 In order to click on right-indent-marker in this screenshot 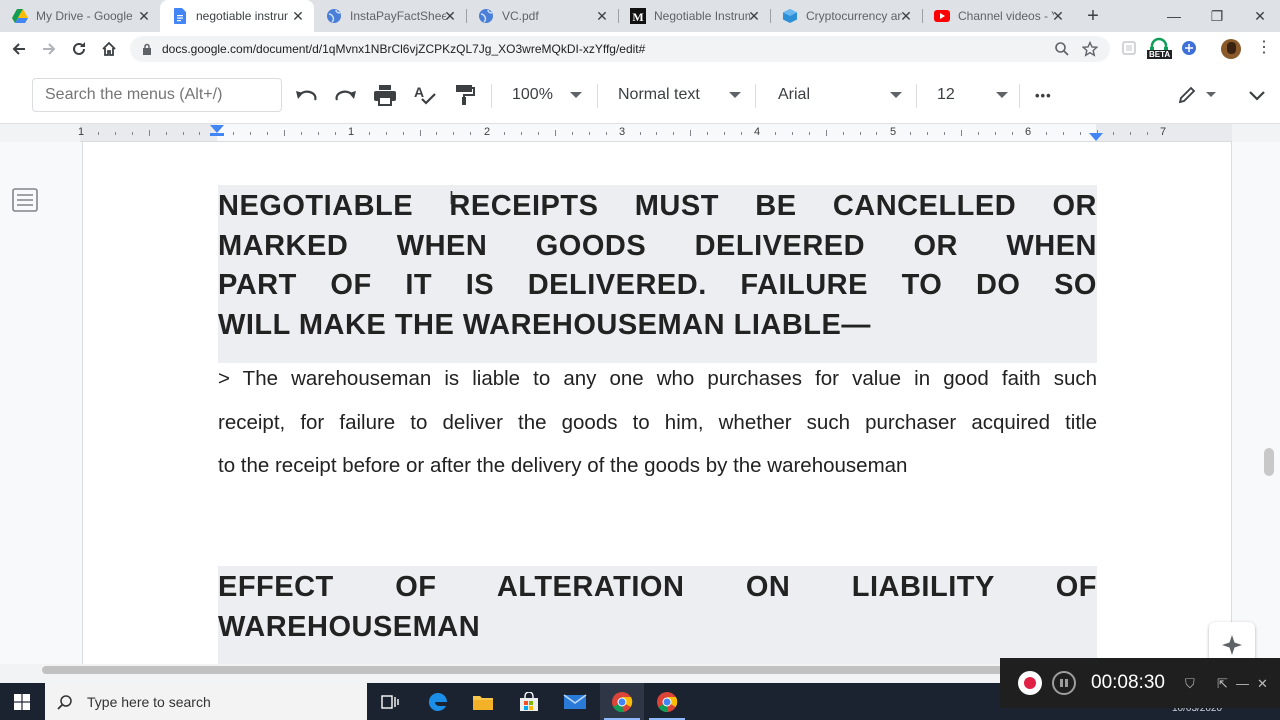, I will do `click(1096, 137)`.